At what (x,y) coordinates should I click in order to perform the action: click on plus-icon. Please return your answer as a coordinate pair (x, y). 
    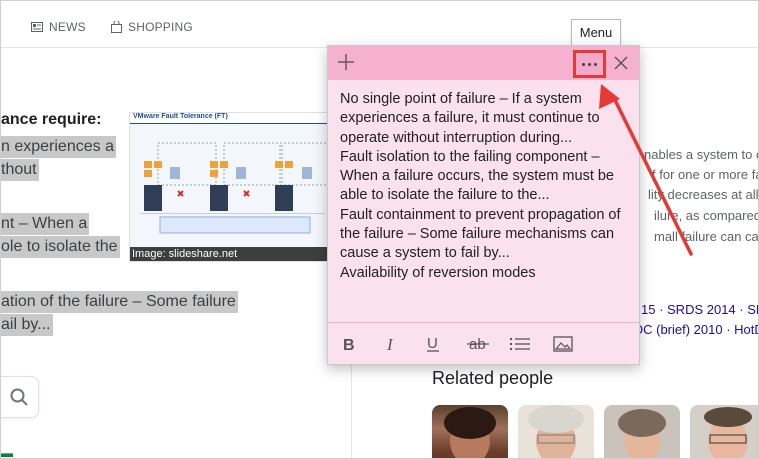
    Looking at the image, I should click on (346, 62).